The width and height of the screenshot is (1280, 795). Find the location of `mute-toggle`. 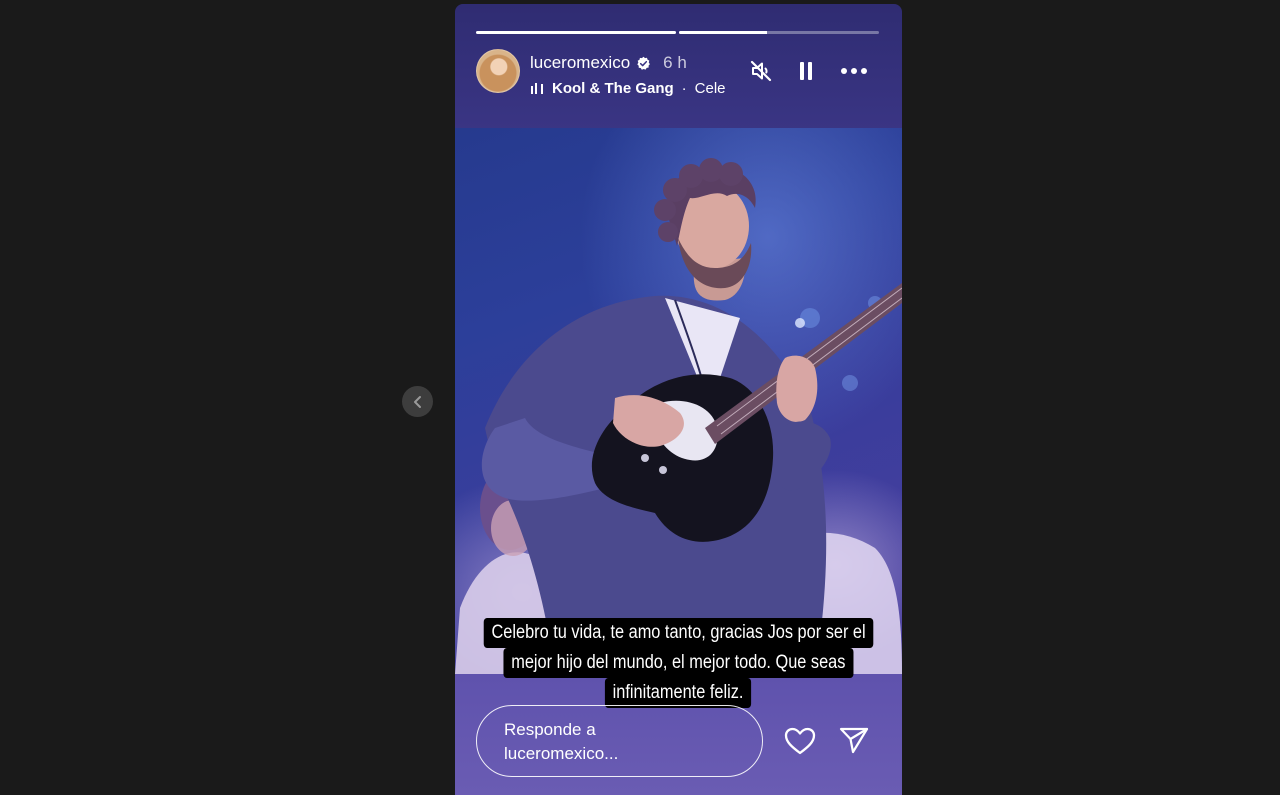

mute-toggle is located at coordinates (761, 71).